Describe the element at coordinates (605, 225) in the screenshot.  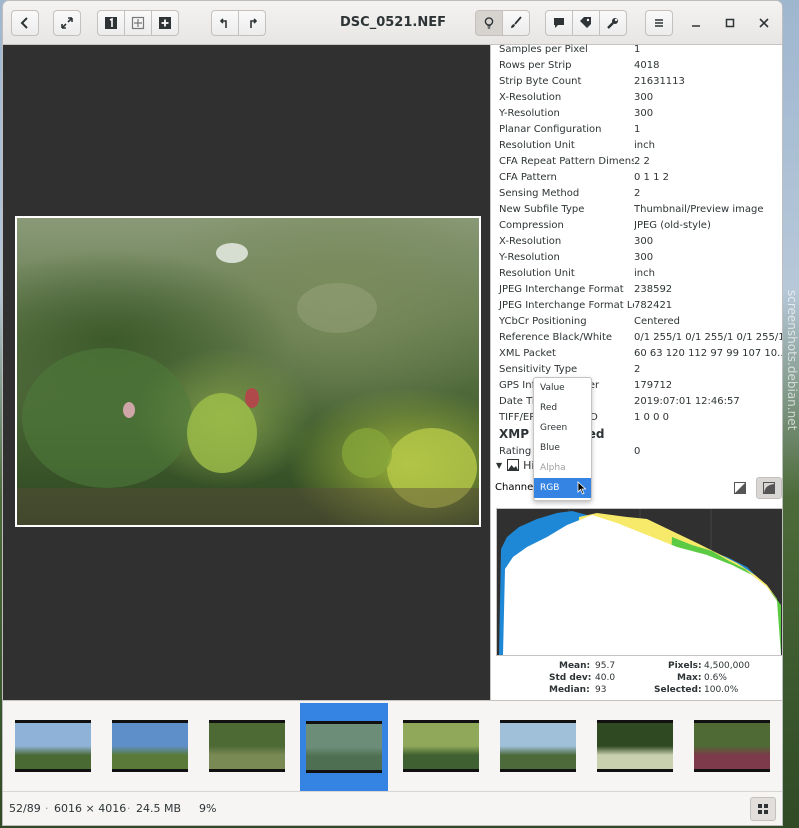
I see `metadata-row: Compression JPEG (old-style)` at that location.